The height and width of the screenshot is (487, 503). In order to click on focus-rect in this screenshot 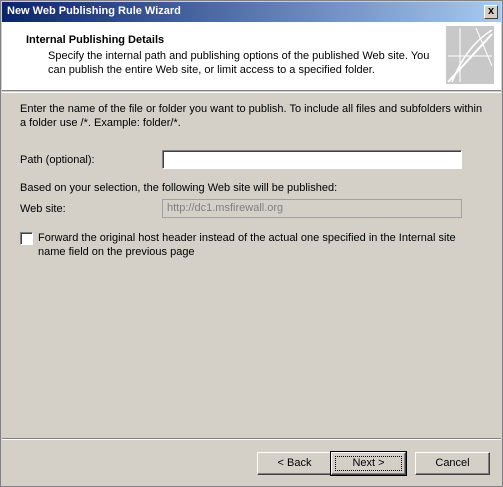, I will do `click(368, 463)`.